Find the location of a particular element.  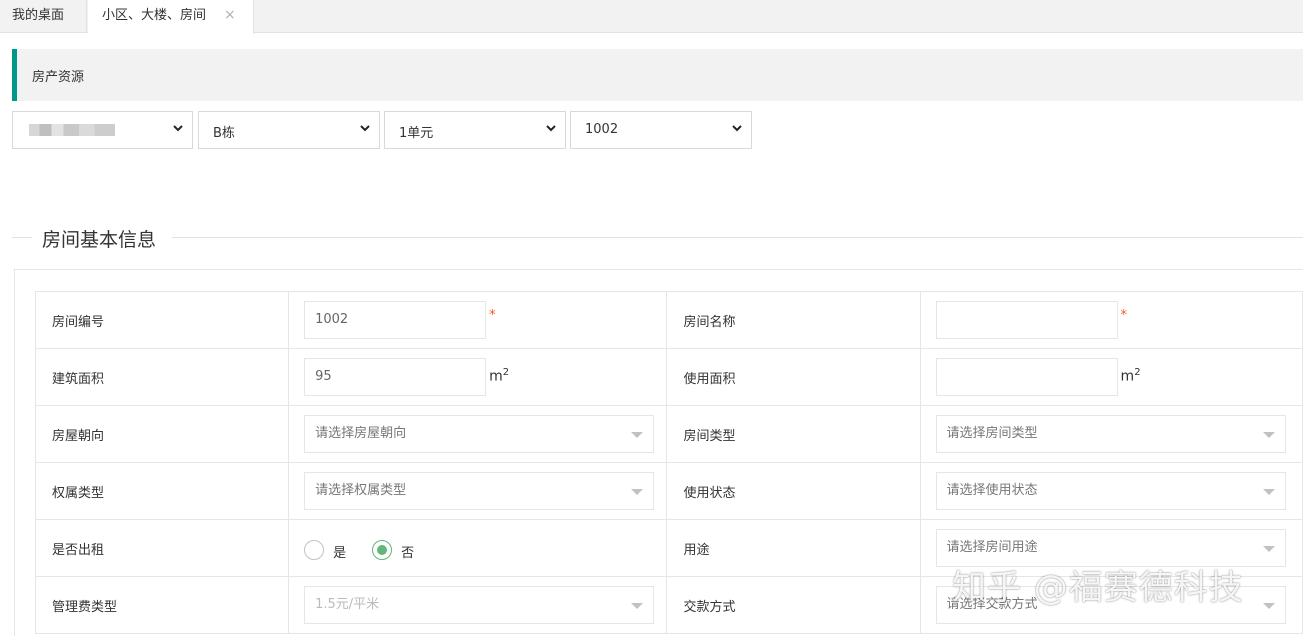

room-type-select: 请选择房间类型 is located at coordinates (1110, 434).